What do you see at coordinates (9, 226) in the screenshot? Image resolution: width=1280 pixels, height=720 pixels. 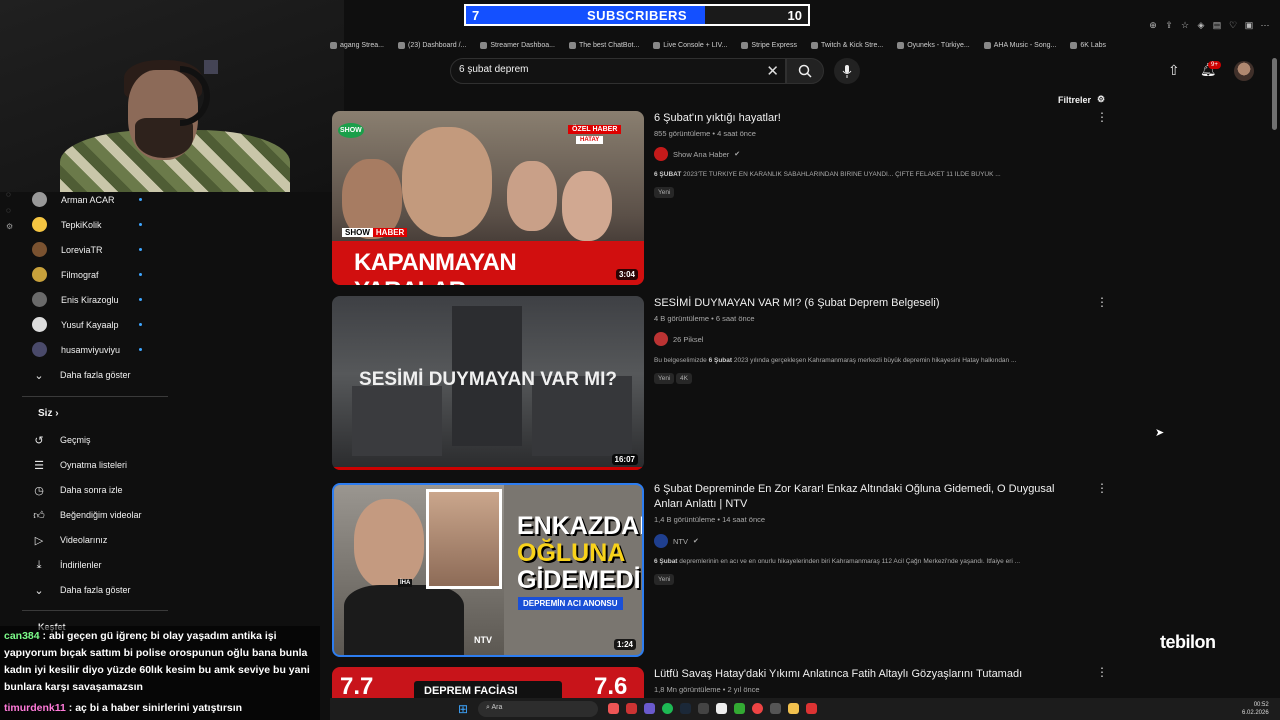 I see `mini-gear-icon: ⚙︎` at bounding box center [9, 226].